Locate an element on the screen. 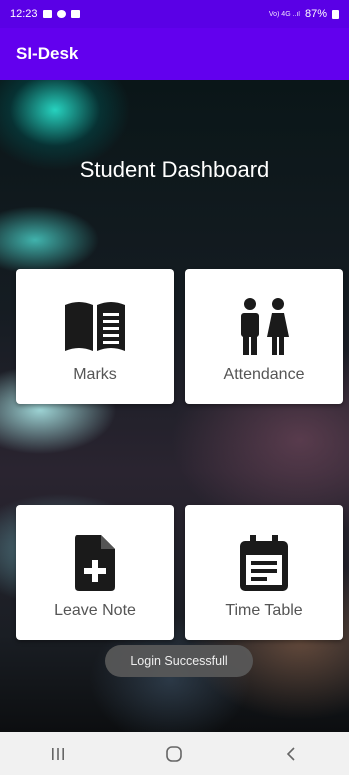 The height and width of the screenshot is (775, 349). status-left: 12:23 is located at coordinates (45, 14).